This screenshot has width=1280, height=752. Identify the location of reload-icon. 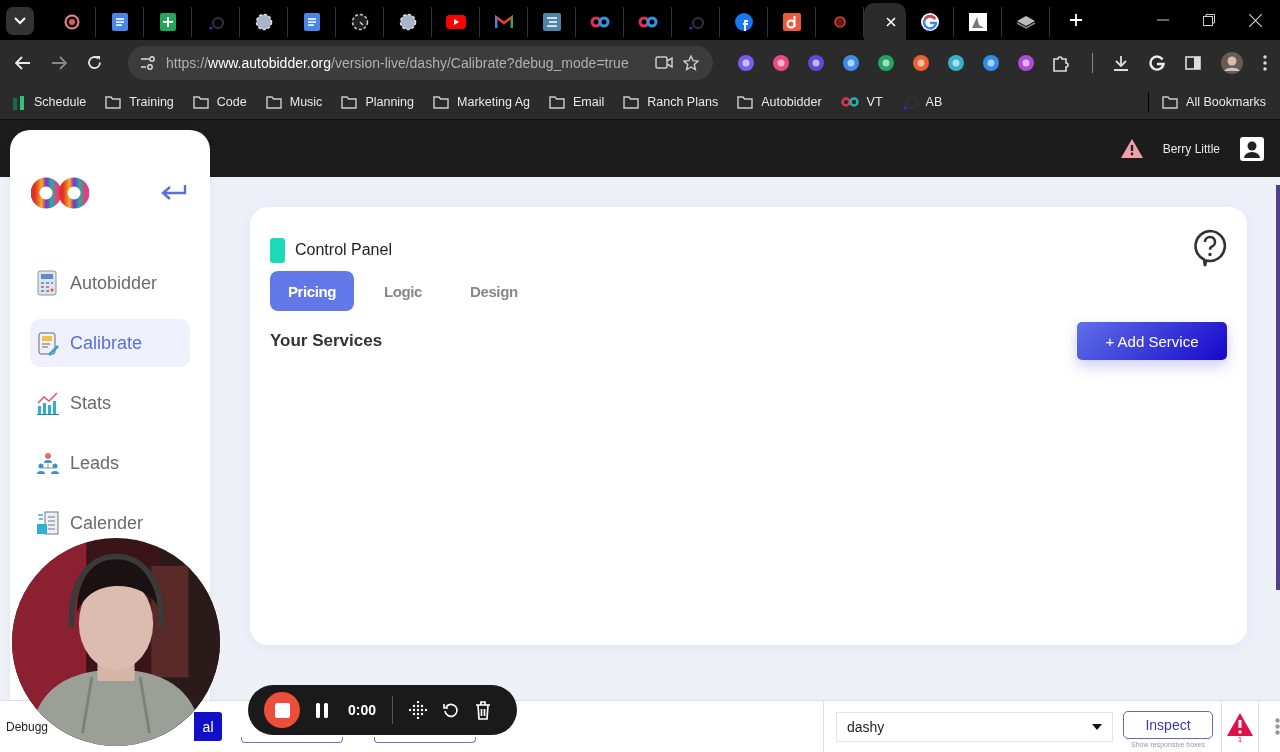
(94, 62).